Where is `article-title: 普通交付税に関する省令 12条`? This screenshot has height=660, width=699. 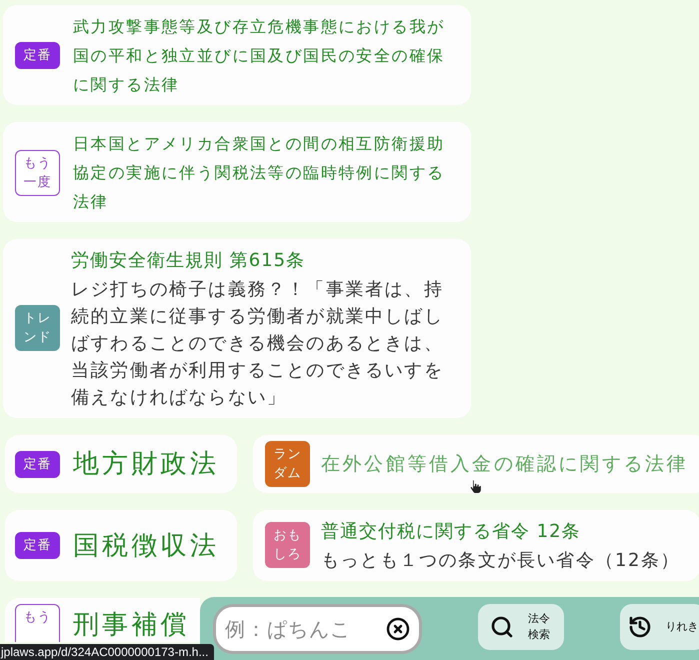
article-title: 普通交付税に関する省令 12条 is located at coordinates (451, 532).